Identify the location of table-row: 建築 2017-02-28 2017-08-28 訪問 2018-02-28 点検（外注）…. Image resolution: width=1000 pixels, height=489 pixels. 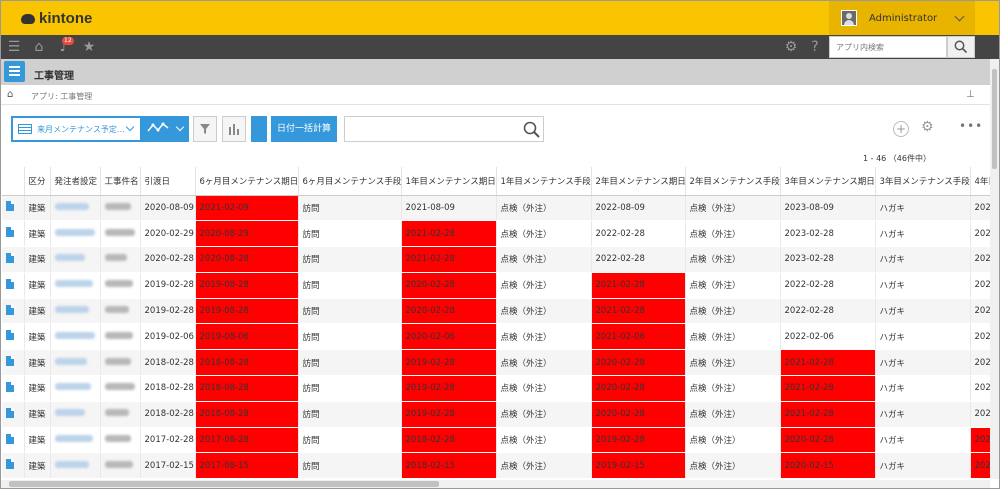
(496, 440).